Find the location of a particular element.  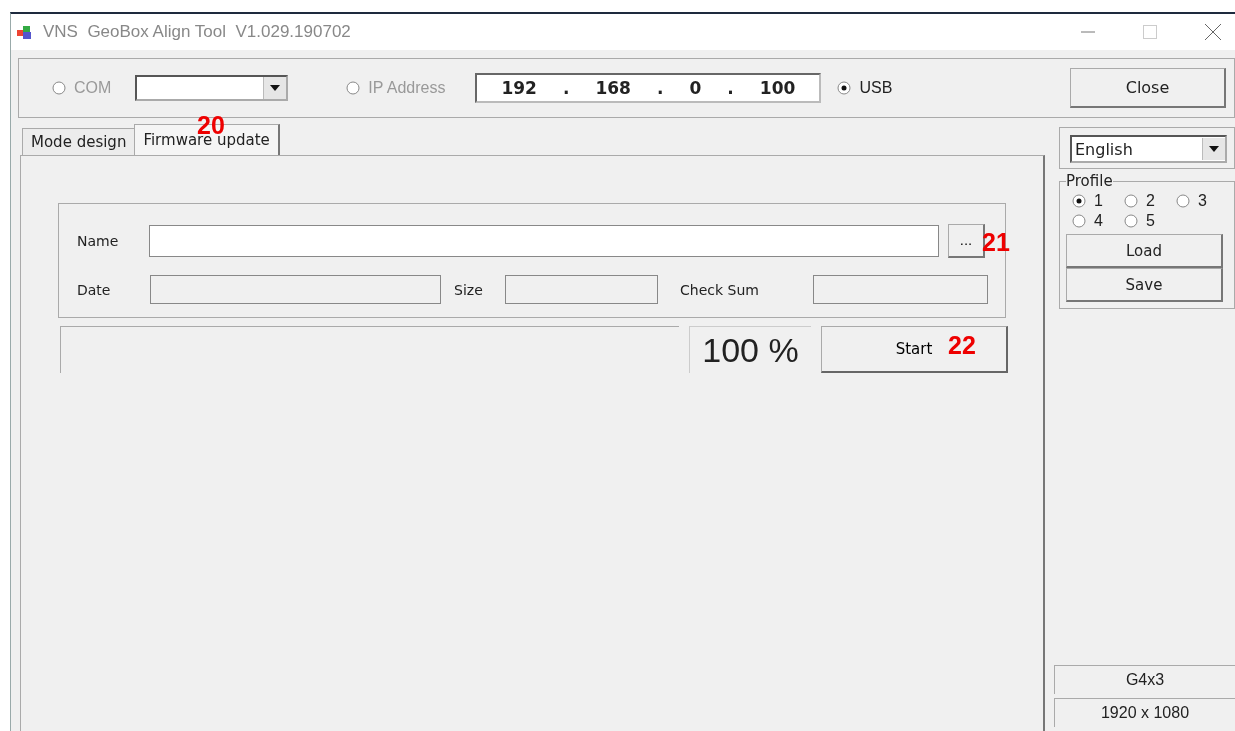

window-title: VNS GeoBox Align Tool V1.029.190702 is located at coordinates (197, 32).